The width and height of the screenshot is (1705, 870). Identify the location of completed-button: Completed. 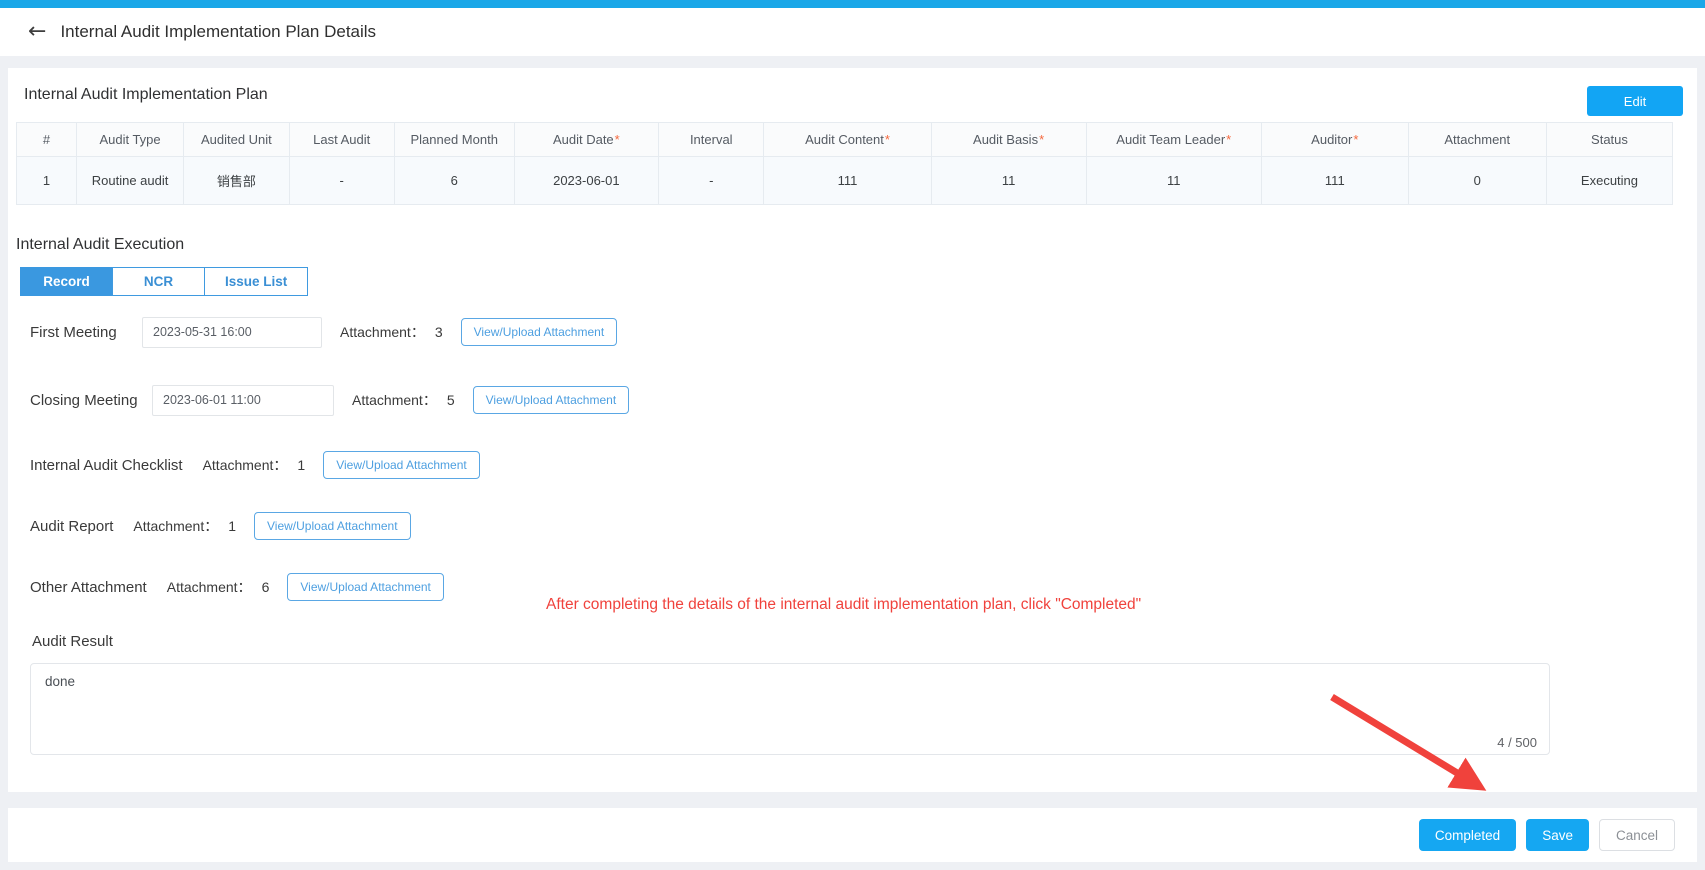
(1467, 835).